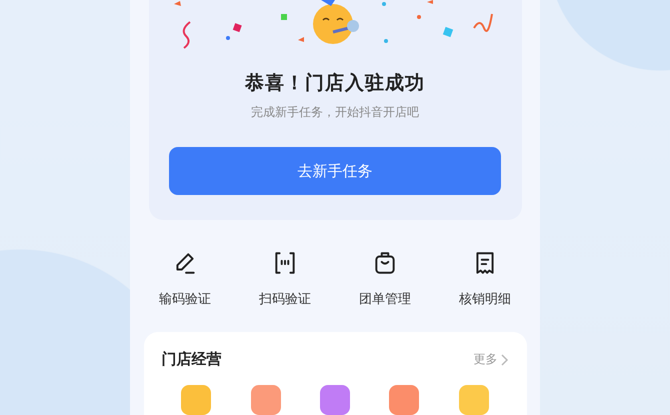 The height and width of the screenshot is (415, 670). What do you see at coordinates (335, 23) in the screenshot?
I see `party-face-icon` at bounding box center [335, 23].